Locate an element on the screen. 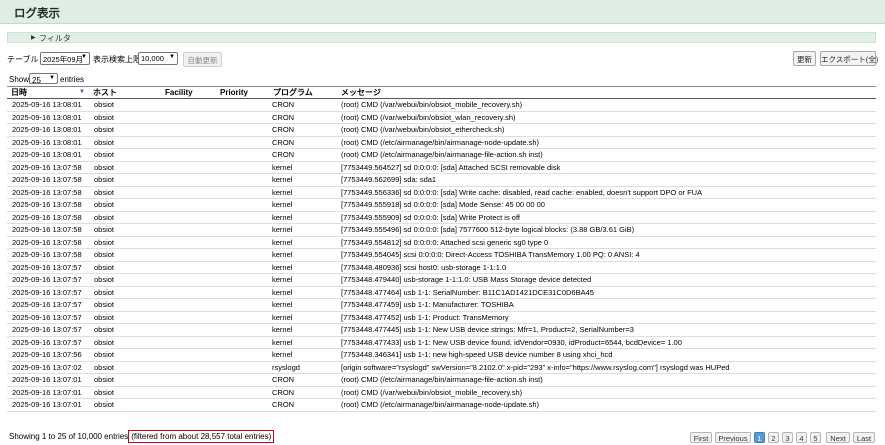 Image resolution: width=885 pixels, height=445 pixels. pagination-page-5: 5 is located at coordinates (815, 437).